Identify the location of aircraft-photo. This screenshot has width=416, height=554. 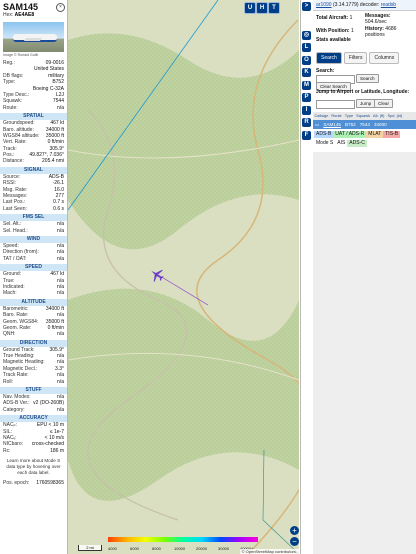
(33, 37).